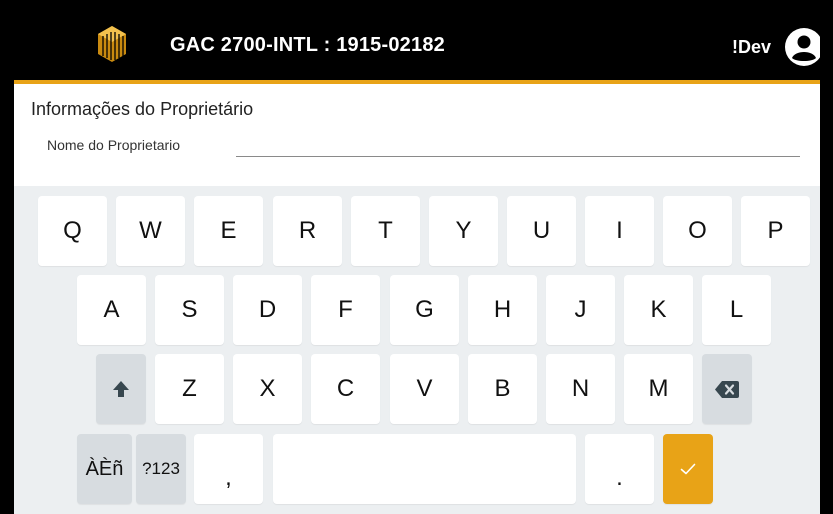 This screenshot has width=833, height=514. Describe the element at coordinates (502, 310) in the screenshot. I see `key-h: H` at that location.